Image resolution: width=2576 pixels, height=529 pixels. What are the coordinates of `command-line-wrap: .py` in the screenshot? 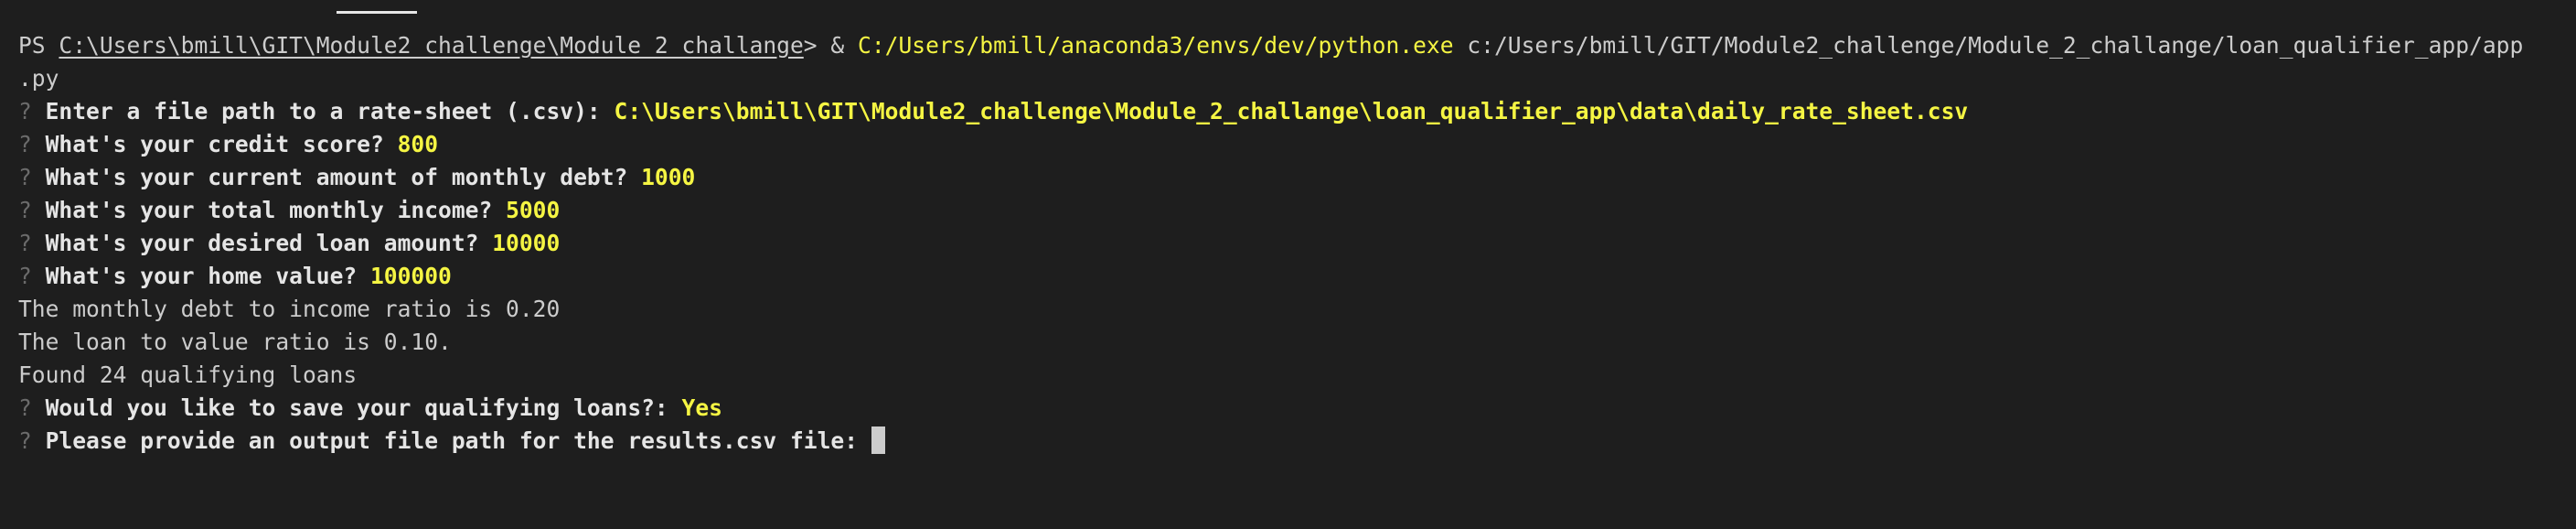 It's located at (1297, 79).